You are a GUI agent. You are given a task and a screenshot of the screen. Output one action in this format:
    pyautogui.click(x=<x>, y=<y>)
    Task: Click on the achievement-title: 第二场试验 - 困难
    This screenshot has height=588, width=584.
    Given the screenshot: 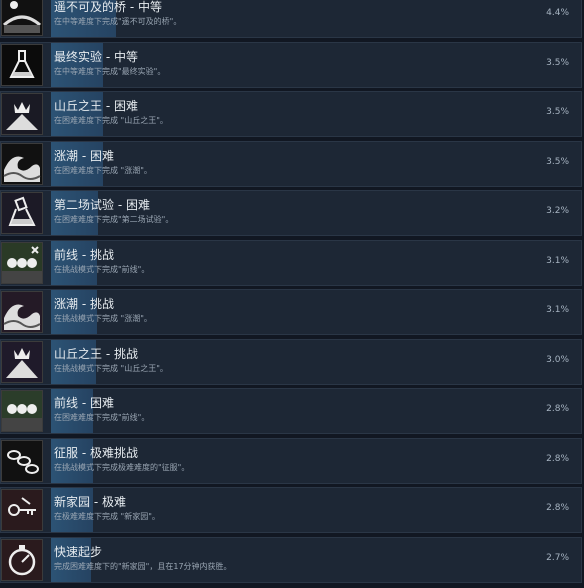 What is the action you would take?
    pyautogui.click(x=102, y=205)
    